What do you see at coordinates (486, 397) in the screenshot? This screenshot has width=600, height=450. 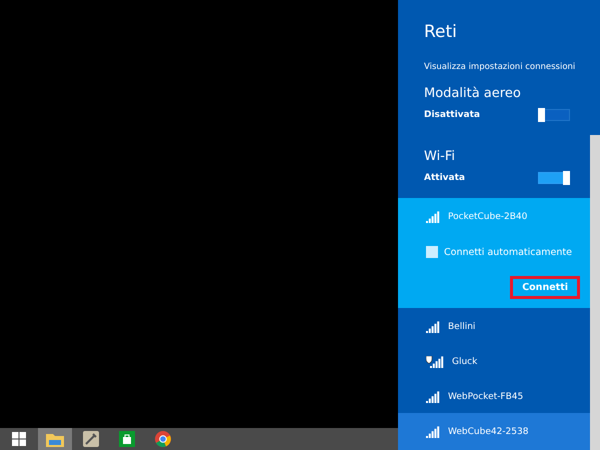 I see `network-name: WebPocket-FB45` at bounding box center [486, 397].